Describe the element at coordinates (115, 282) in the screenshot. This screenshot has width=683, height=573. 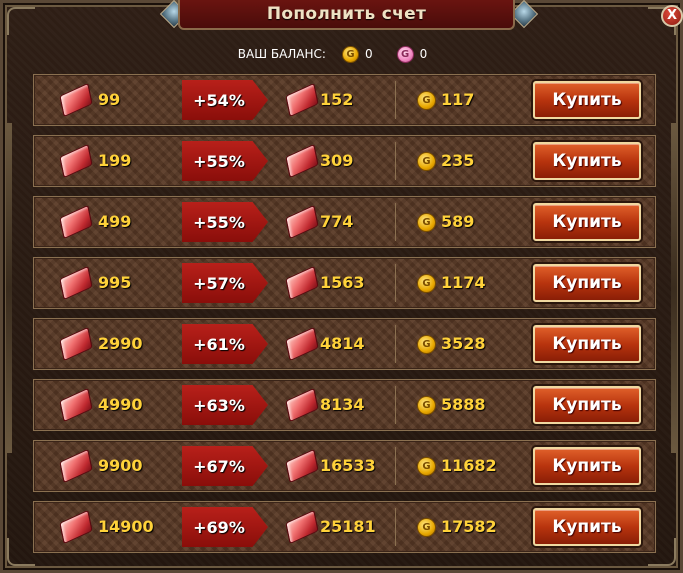
I see `package-base-amount: 995` at that location.